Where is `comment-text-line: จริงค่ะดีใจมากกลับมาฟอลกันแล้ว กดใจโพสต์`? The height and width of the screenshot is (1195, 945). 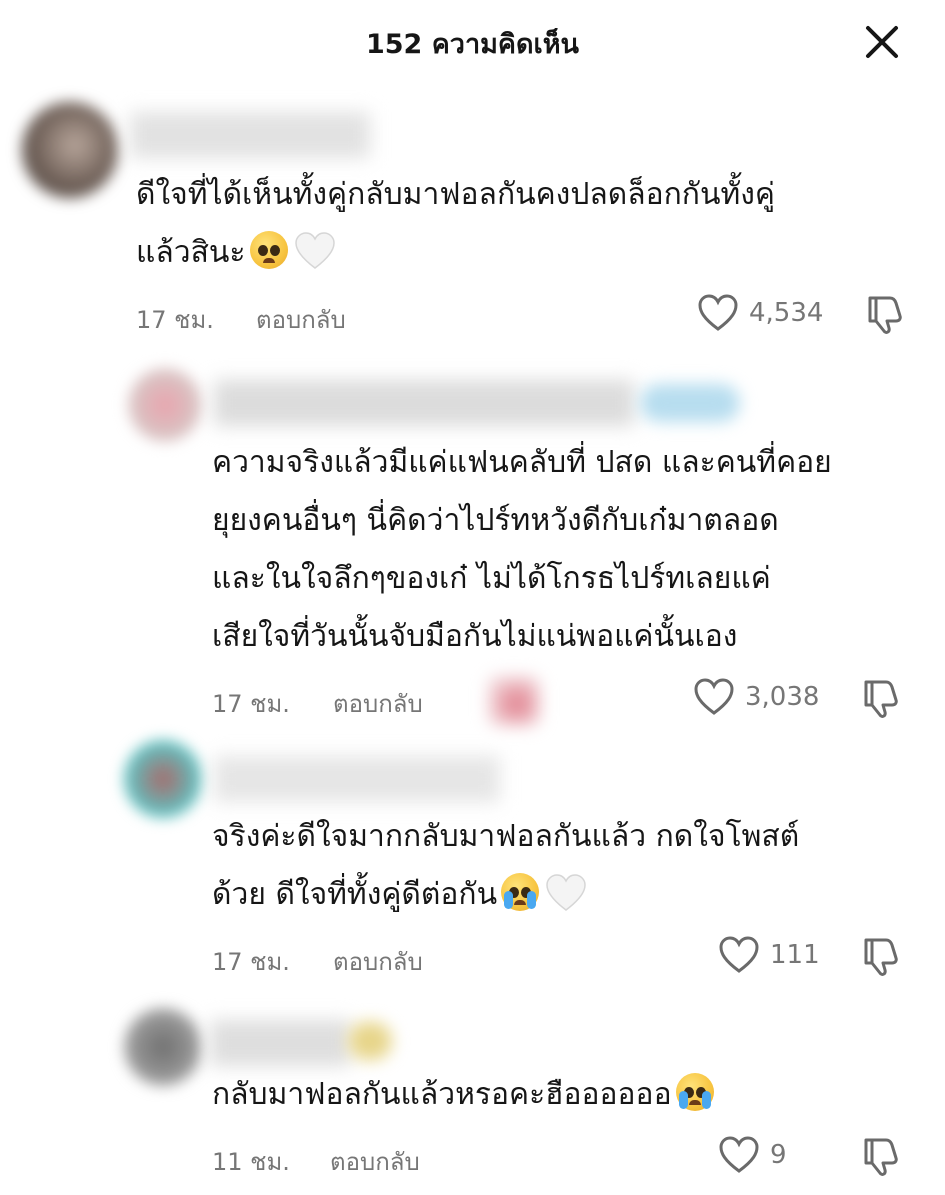 comment-text-line: จริงค่ะดีใจมากกลับมาฟอลกันแล้ว กดใจโพสต์ is located at coordinates (506, 836).